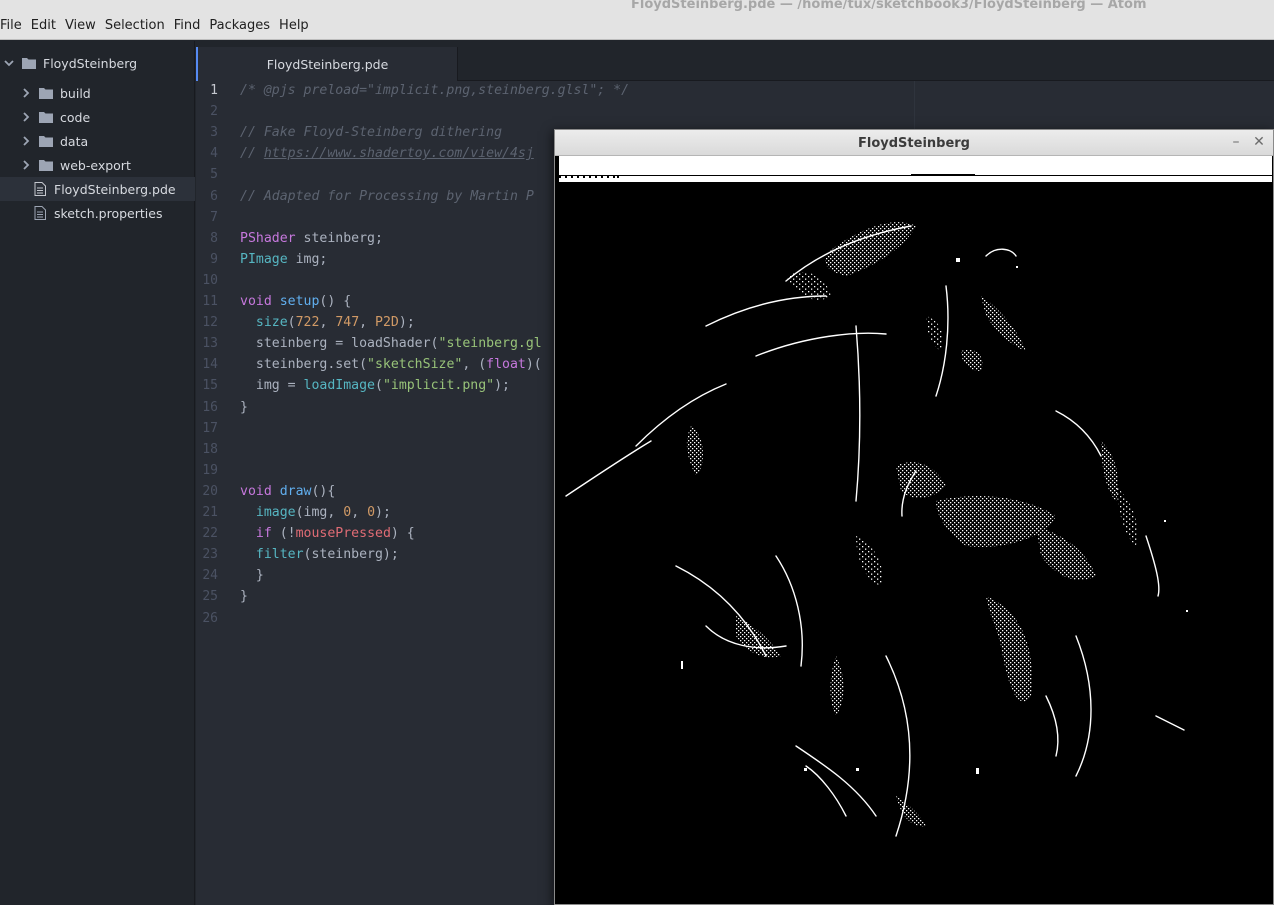 Image resolution: width=1274 pixels, height=905 pixels. Describe the element at coordinates (299, 301) in the screenshot. I see `code-token: setup` at that location.